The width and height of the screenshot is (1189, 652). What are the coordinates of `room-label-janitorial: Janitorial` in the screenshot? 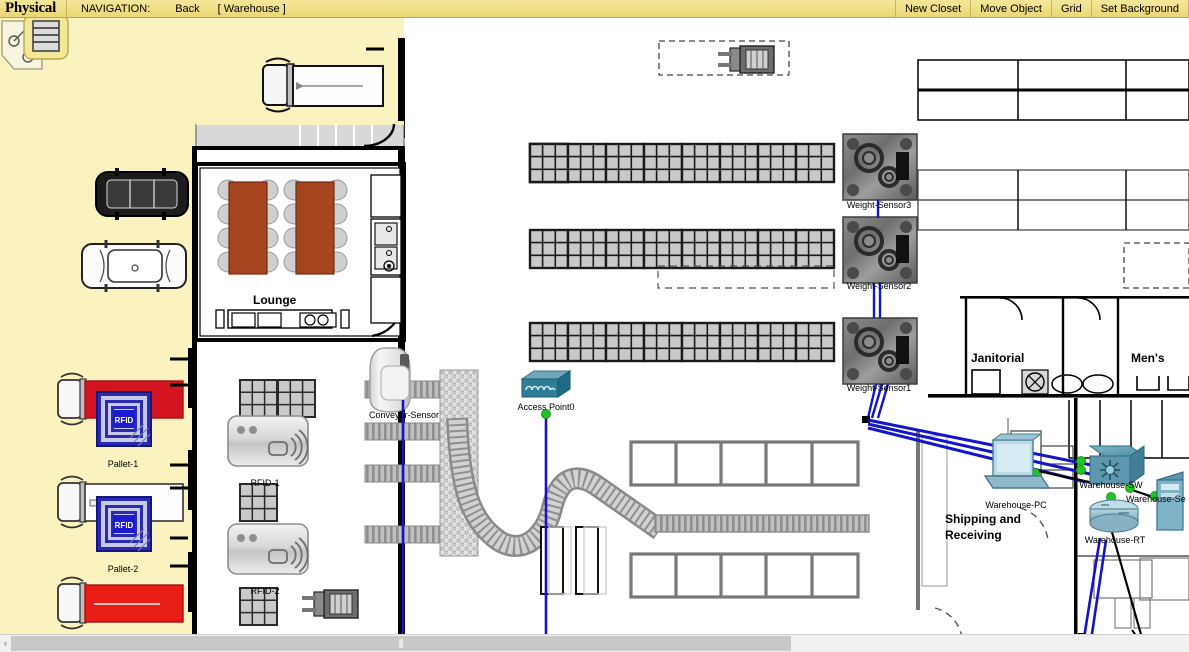 It's located at (998, 358).